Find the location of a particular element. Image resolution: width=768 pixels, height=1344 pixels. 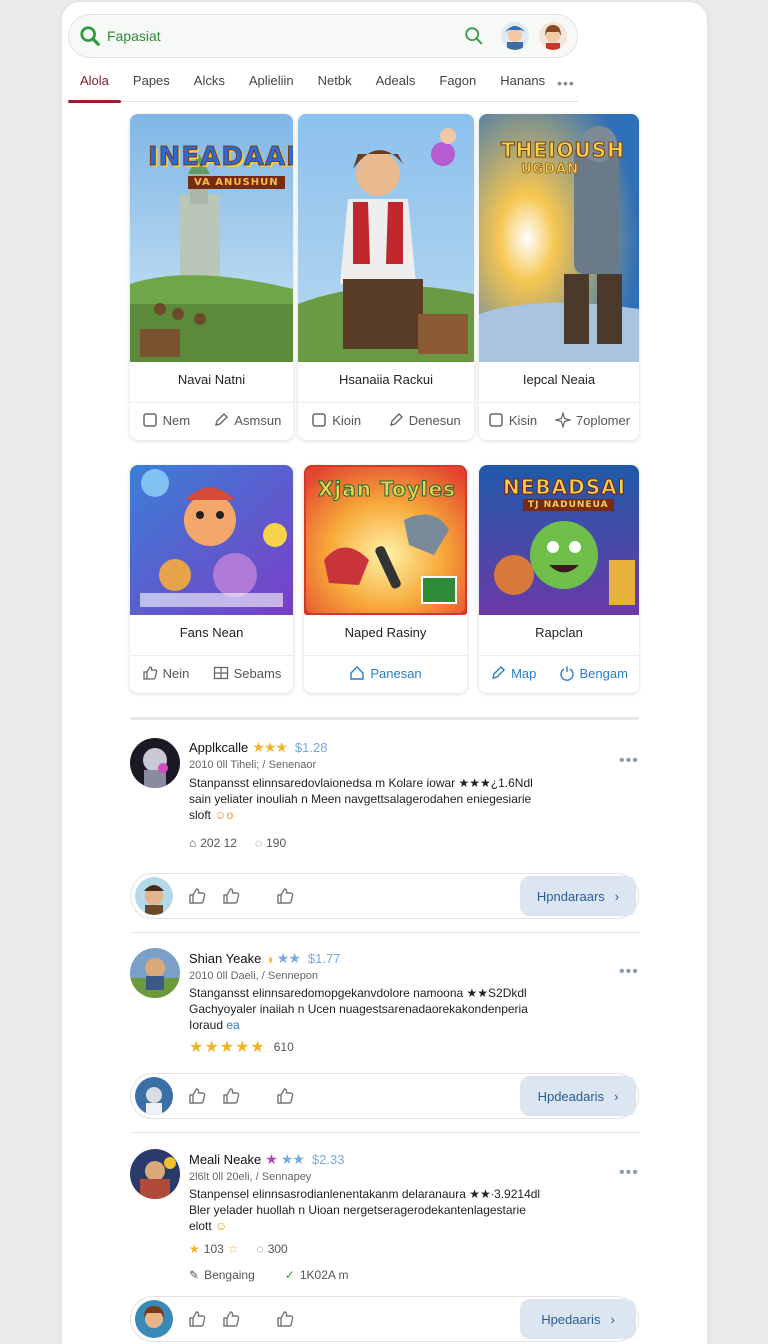

card-action-explore: 7oplomer is located at coordinates (592, 420).